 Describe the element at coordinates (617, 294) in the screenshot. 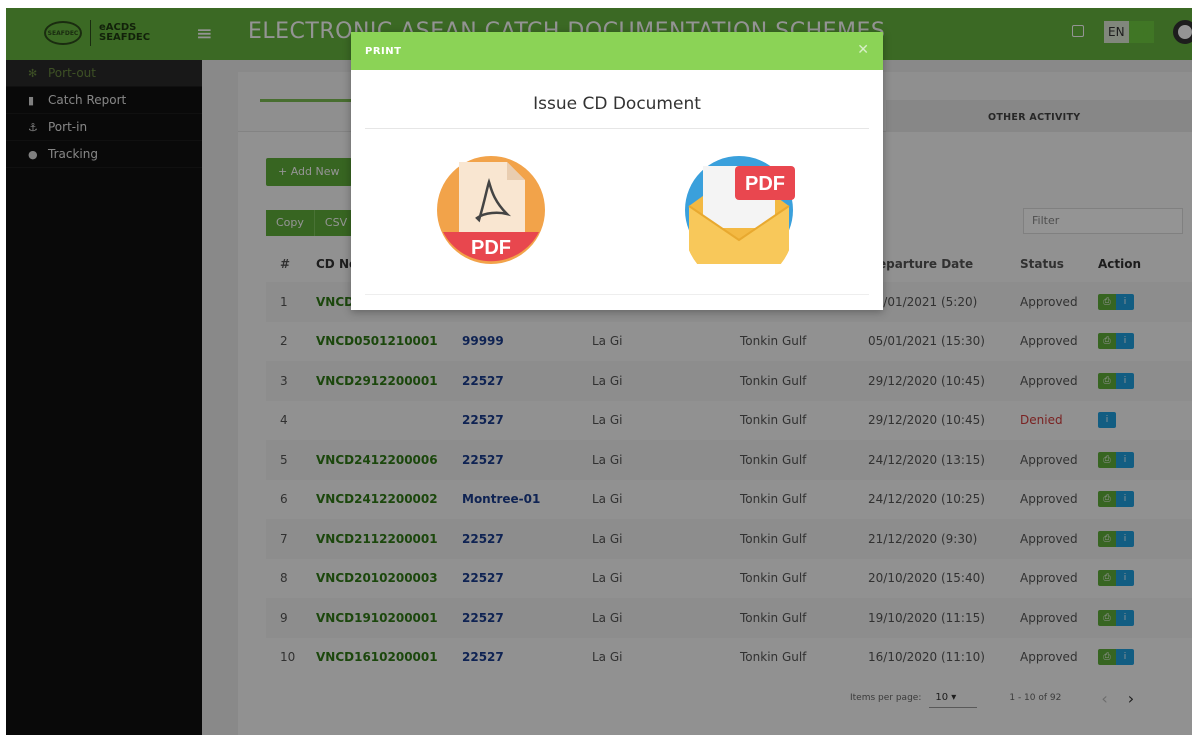

I see `modal-bottom-divider` at that location.